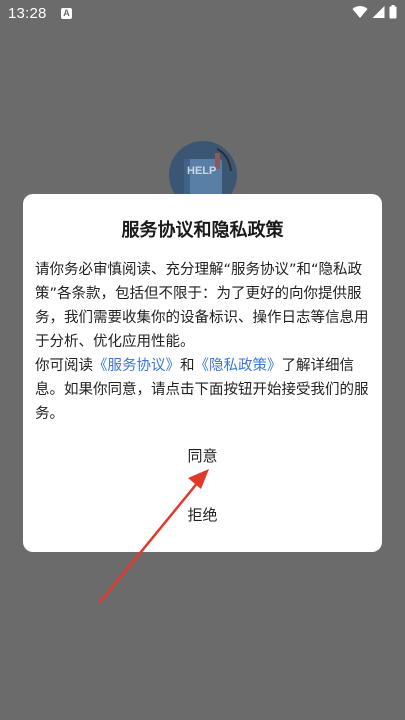 The width and height of the screenshot is (405, 720). I want to click on body-and-text: 和, so click(187, 366).